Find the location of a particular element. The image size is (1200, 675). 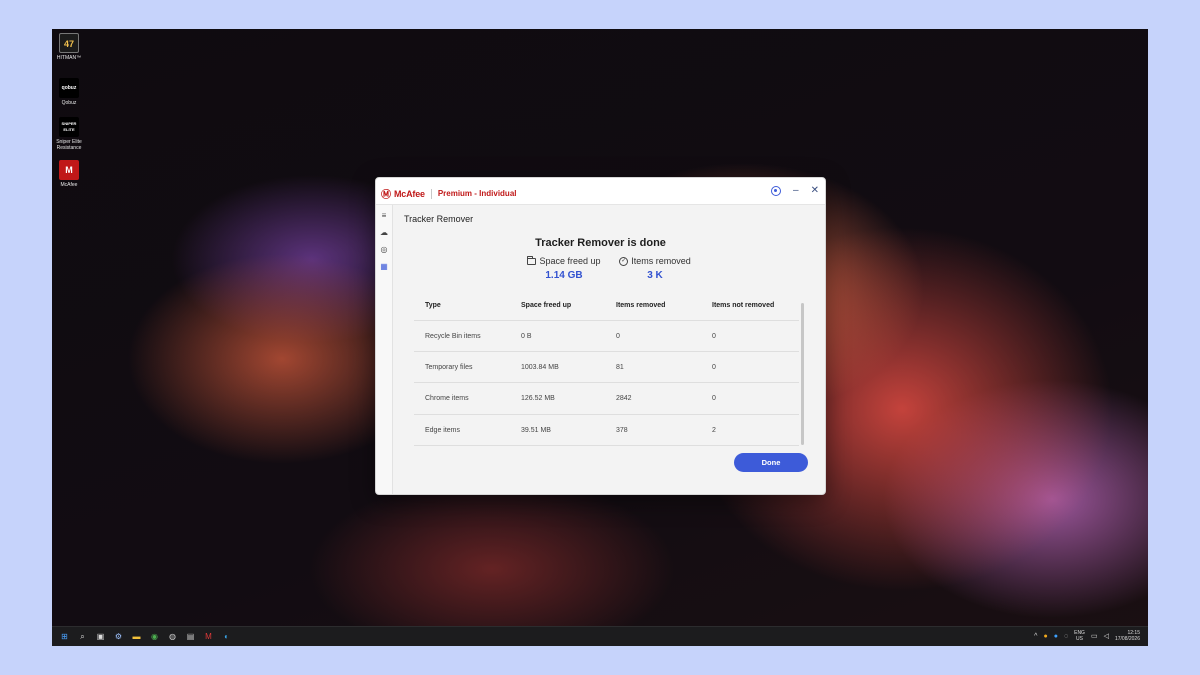

page-title: Tracker Remover is located at coordinates (439, 219).